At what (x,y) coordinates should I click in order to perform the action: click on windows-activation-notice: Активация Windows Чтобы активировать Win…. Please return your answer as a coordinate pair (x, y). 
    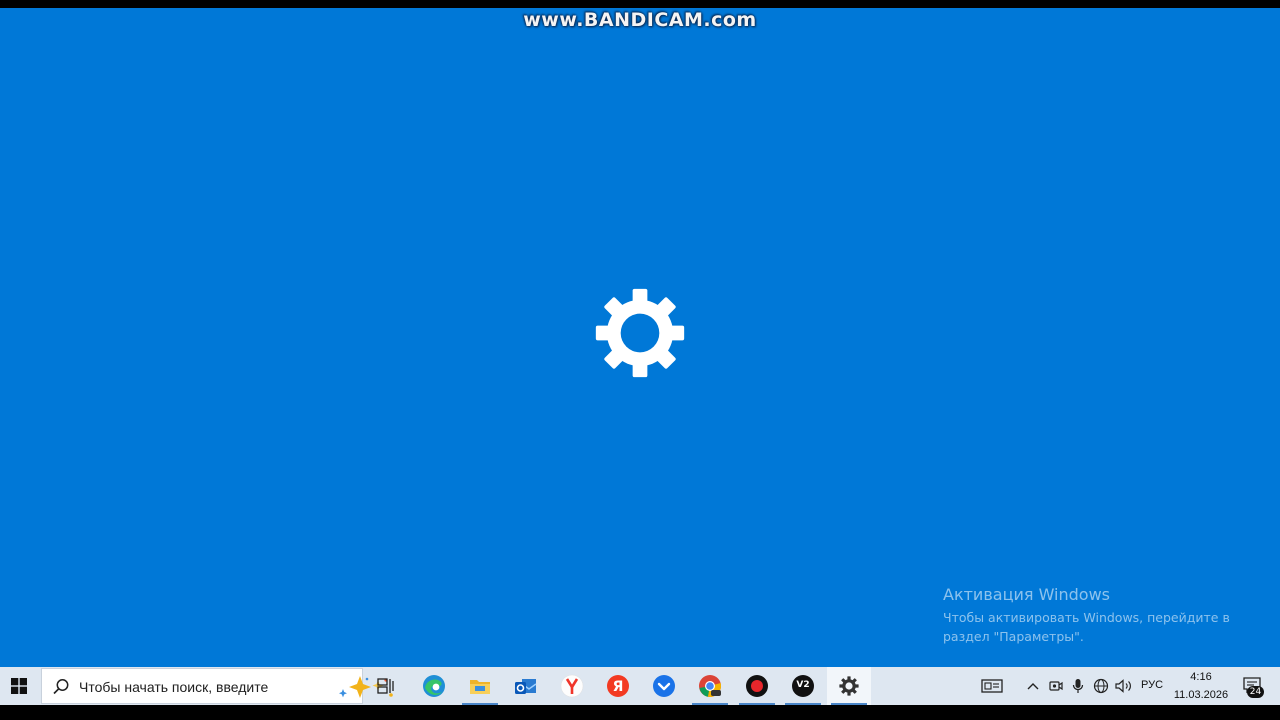
    Looking at the image, I should click on (1103, 615).